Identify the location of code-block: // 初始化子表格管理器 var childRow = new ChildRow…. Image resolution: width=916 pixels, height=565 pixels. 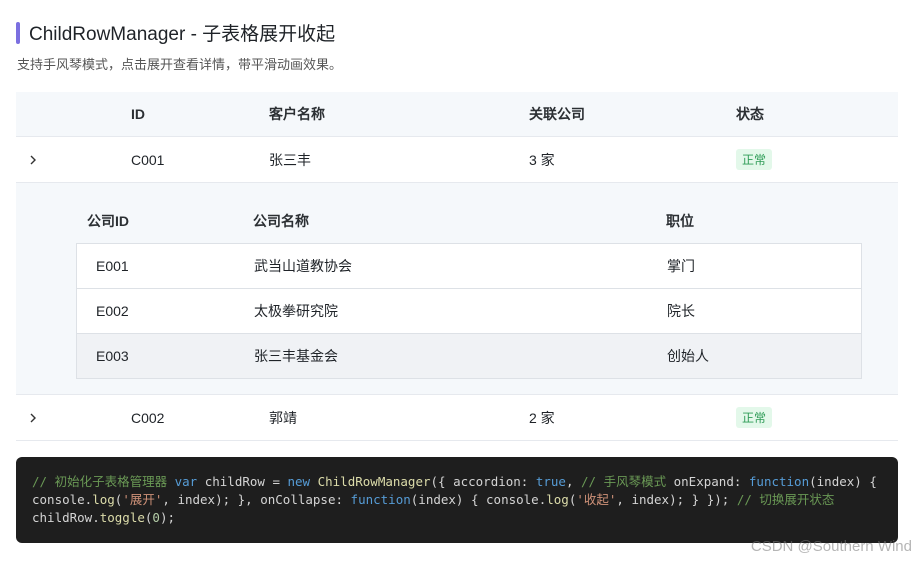
(457, 500).